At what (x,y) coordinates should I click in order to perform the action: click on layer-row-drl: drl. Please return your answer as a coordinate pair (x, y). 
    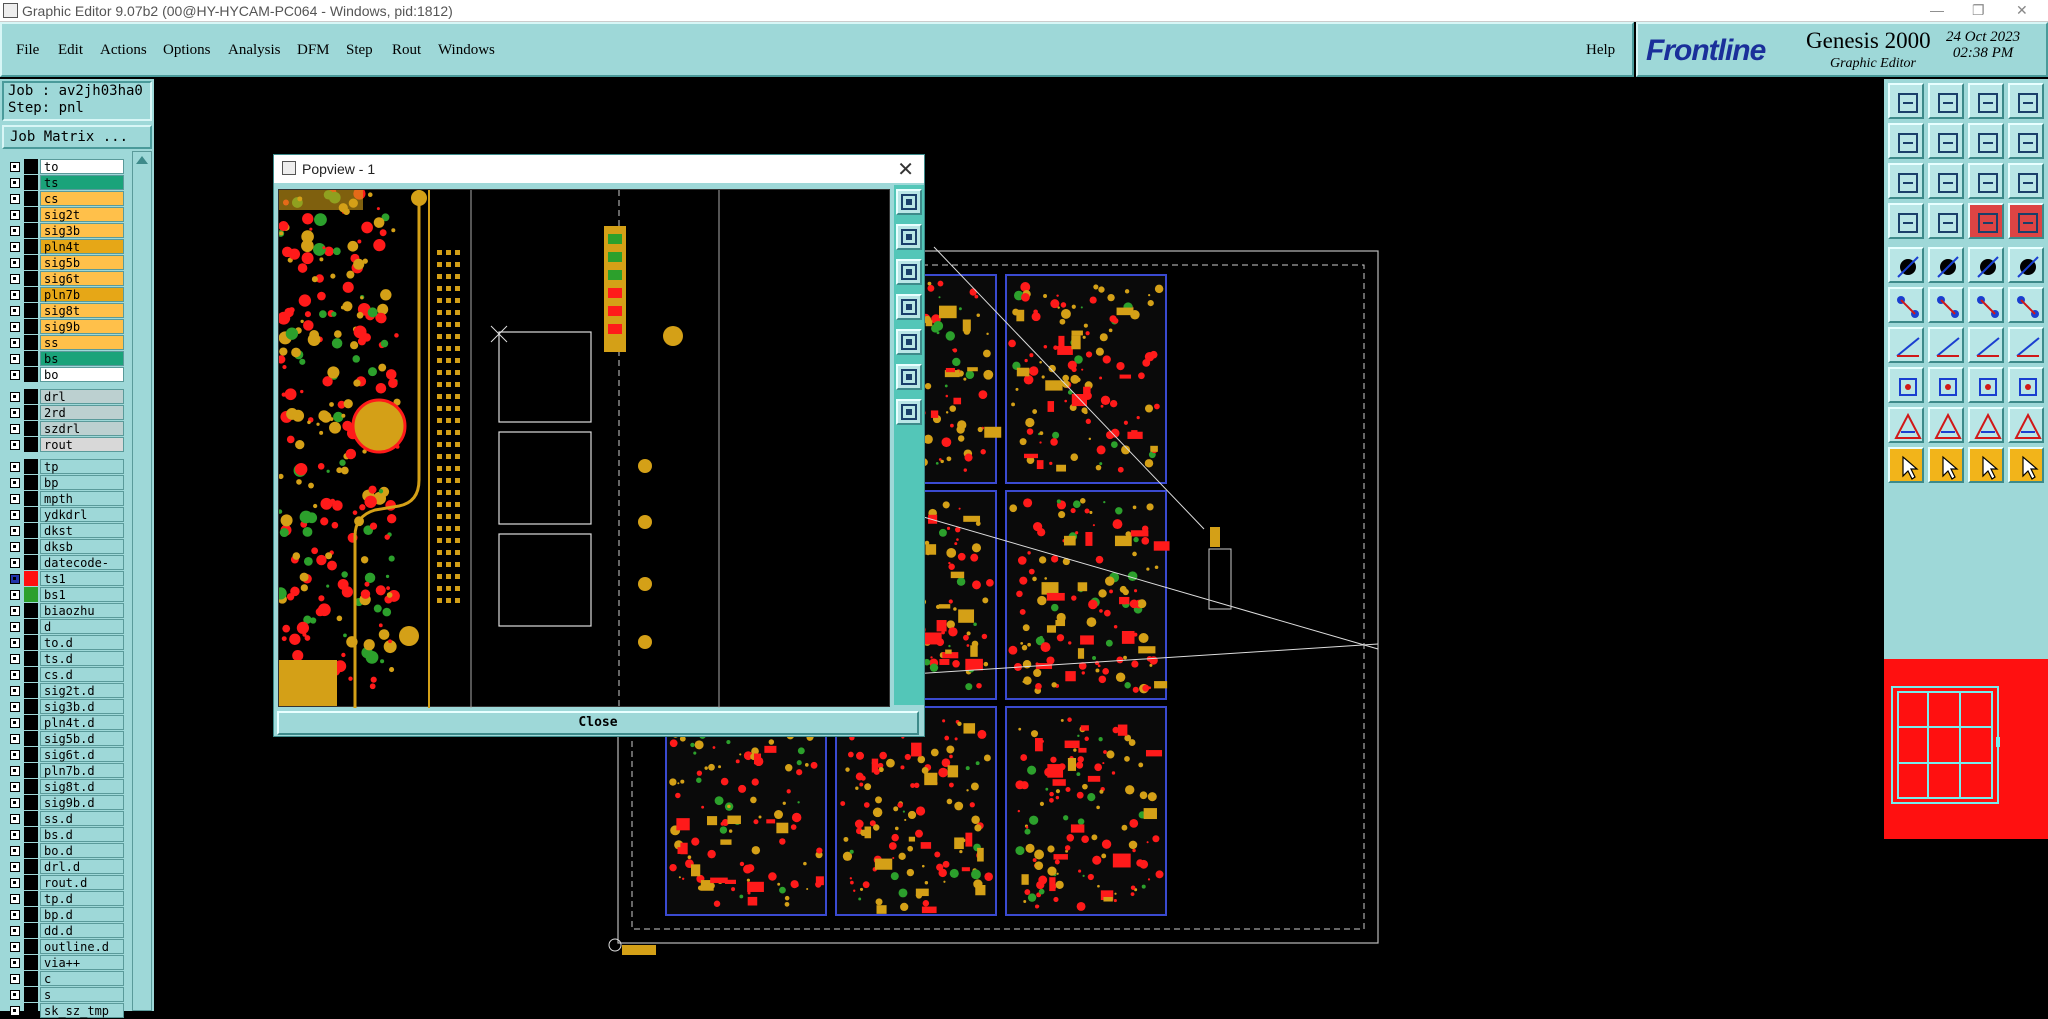
    Looking at the image, I should click on (64, 397).